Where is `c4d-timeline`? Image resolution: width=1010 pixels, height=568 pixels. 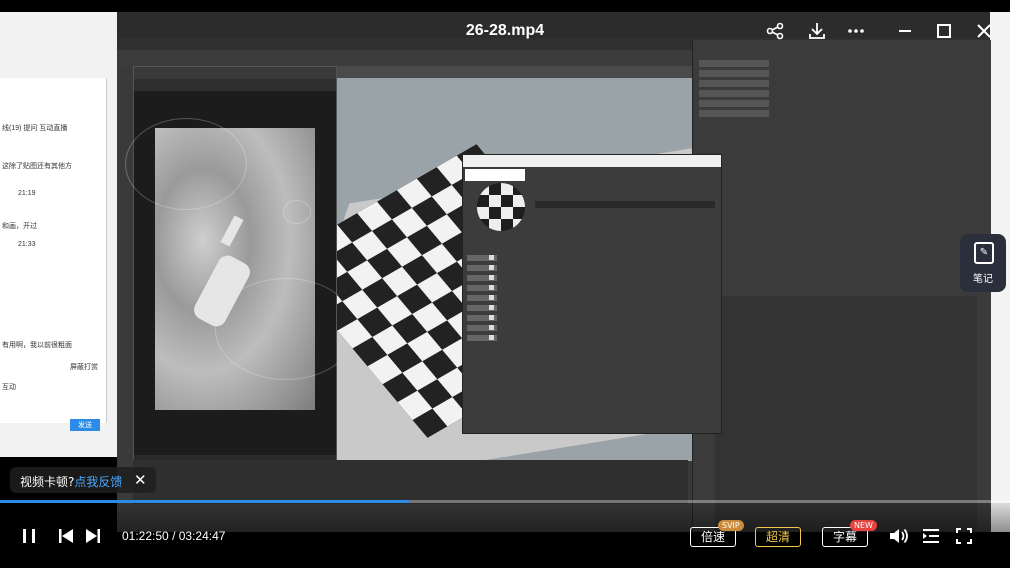
c4d-timeline is located at coordinates (410, 482).